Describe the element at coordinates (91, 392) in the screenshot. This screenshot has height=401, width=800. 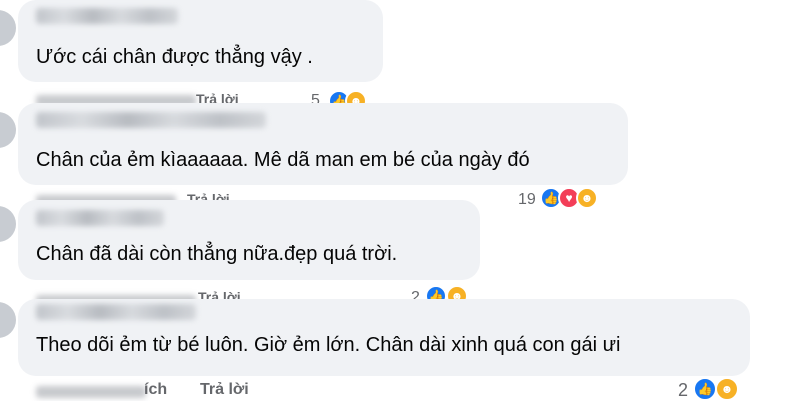
I see `comment-time-blurred` at that location.